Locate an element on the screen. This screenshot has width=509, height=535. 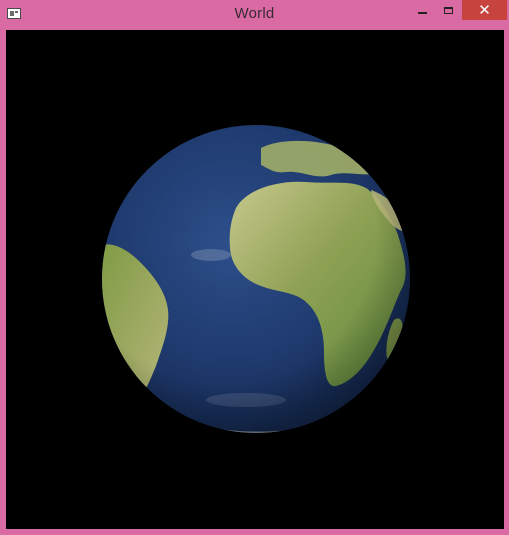
maximize-icon is located at coordinates (448, 10).